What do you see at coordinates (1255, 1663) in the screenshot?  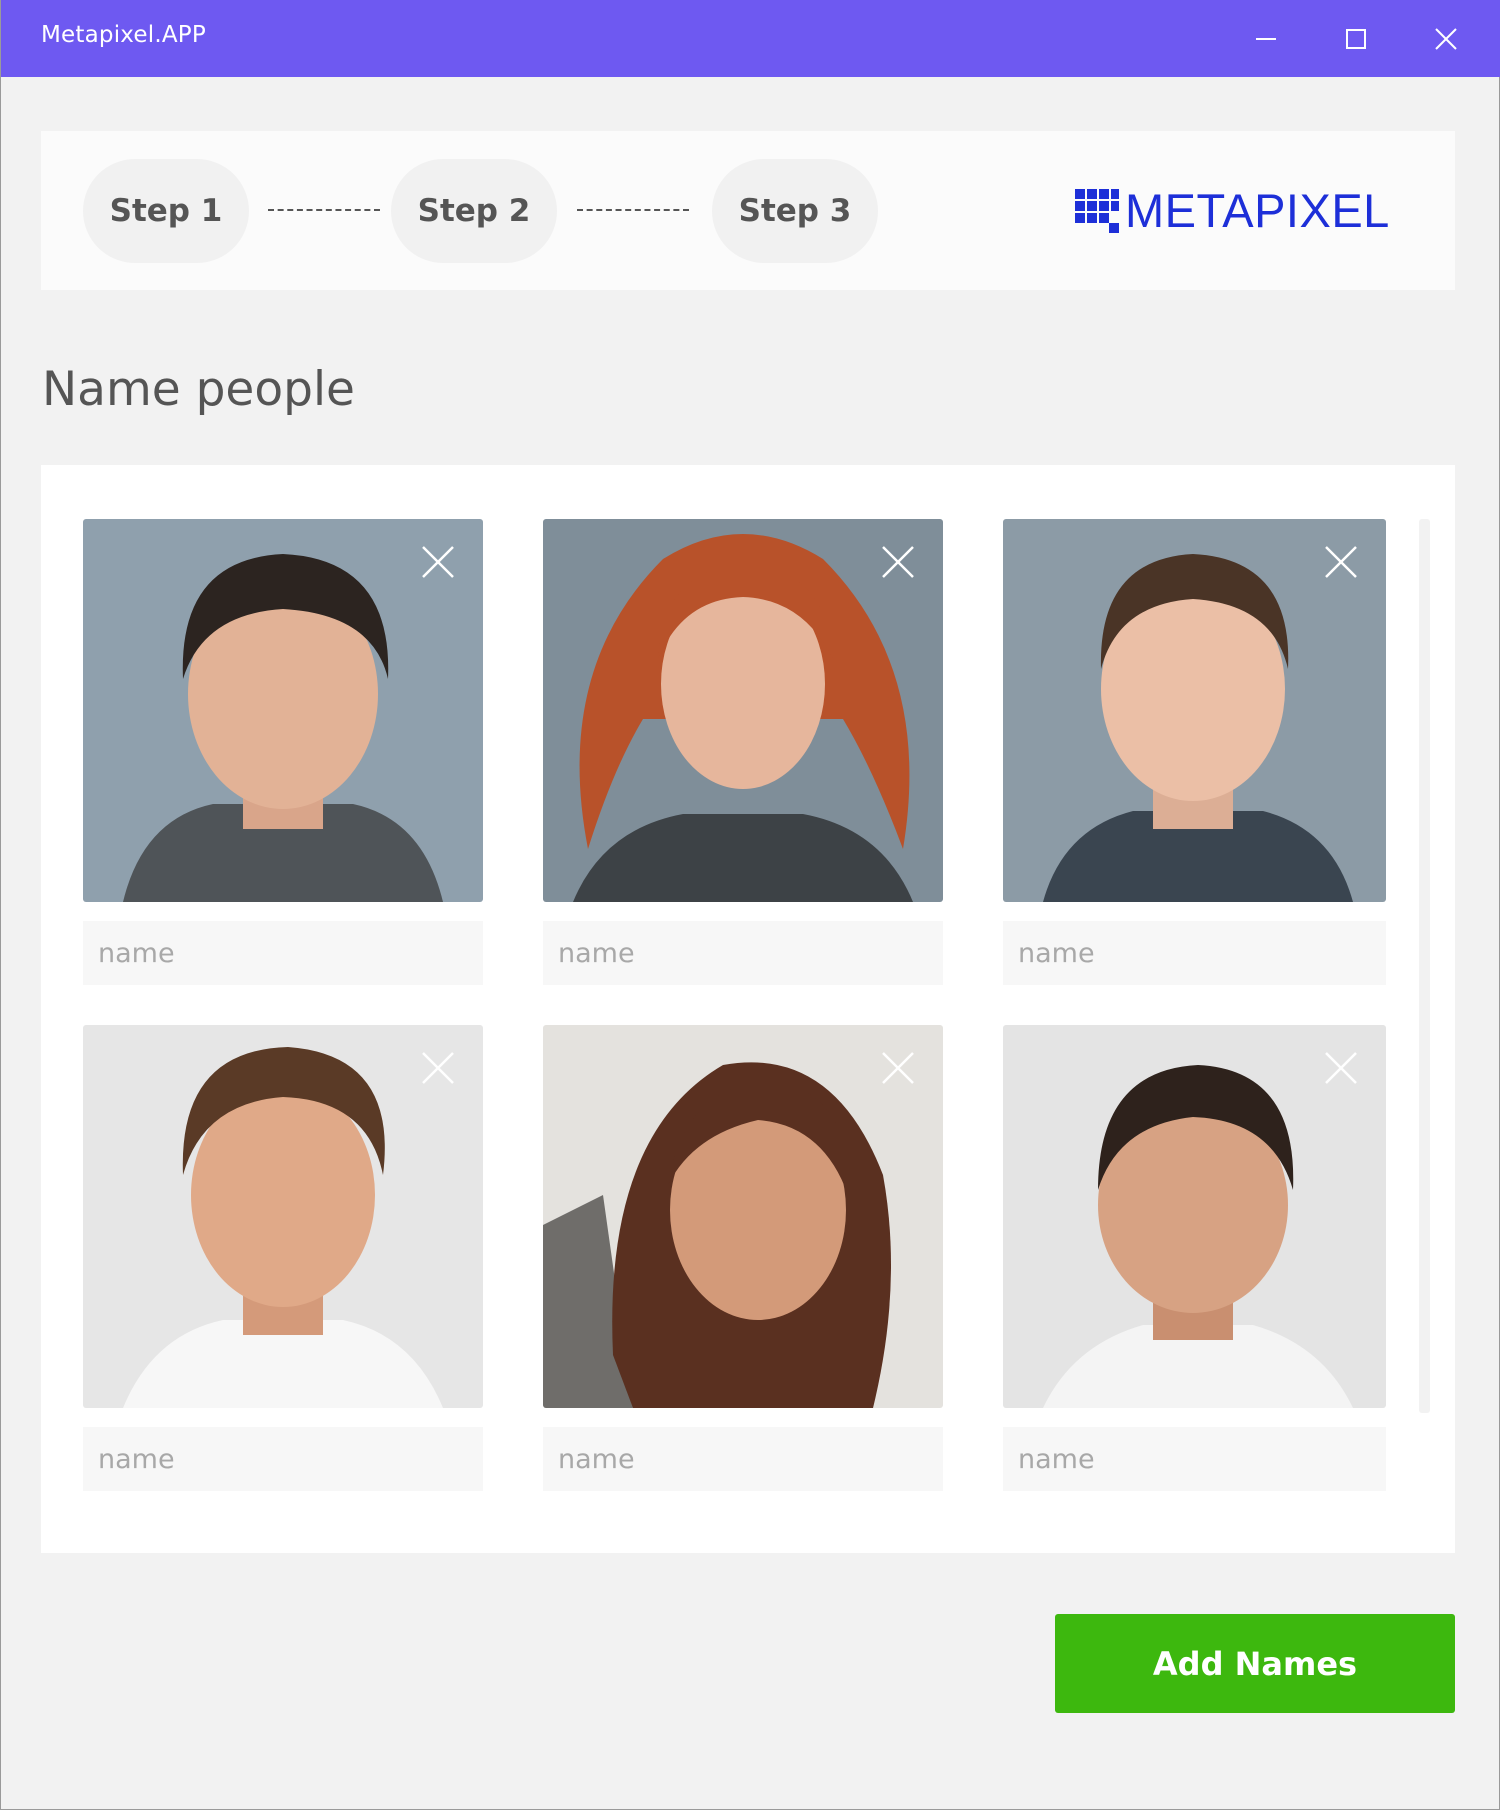 I see `add-names-button: Add Names` at bounding box center [1255, 1663].